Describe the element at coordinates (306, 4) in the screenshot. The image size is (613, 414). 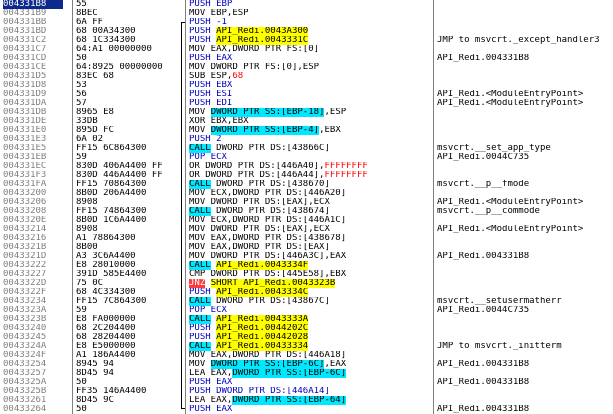
I see `code-row: 004331B8 55 PUSH EBP` at that location.